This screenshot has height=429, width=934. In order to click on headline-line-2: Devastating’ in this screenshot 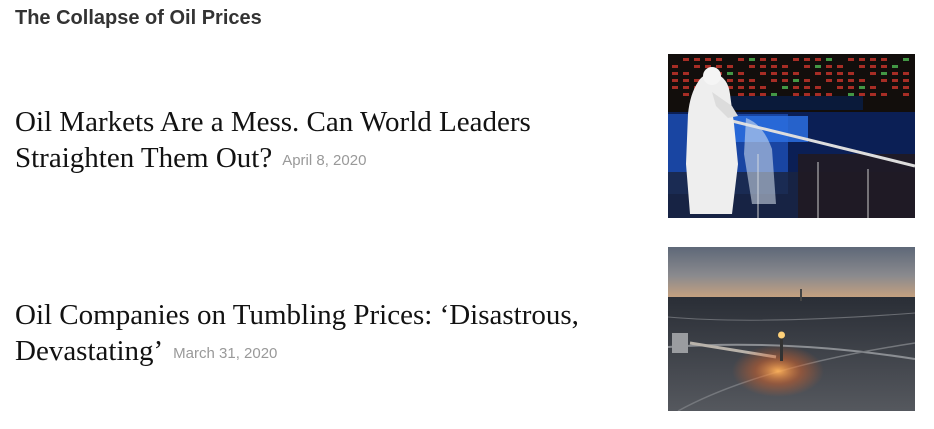, I will do `click(89, 351)`.